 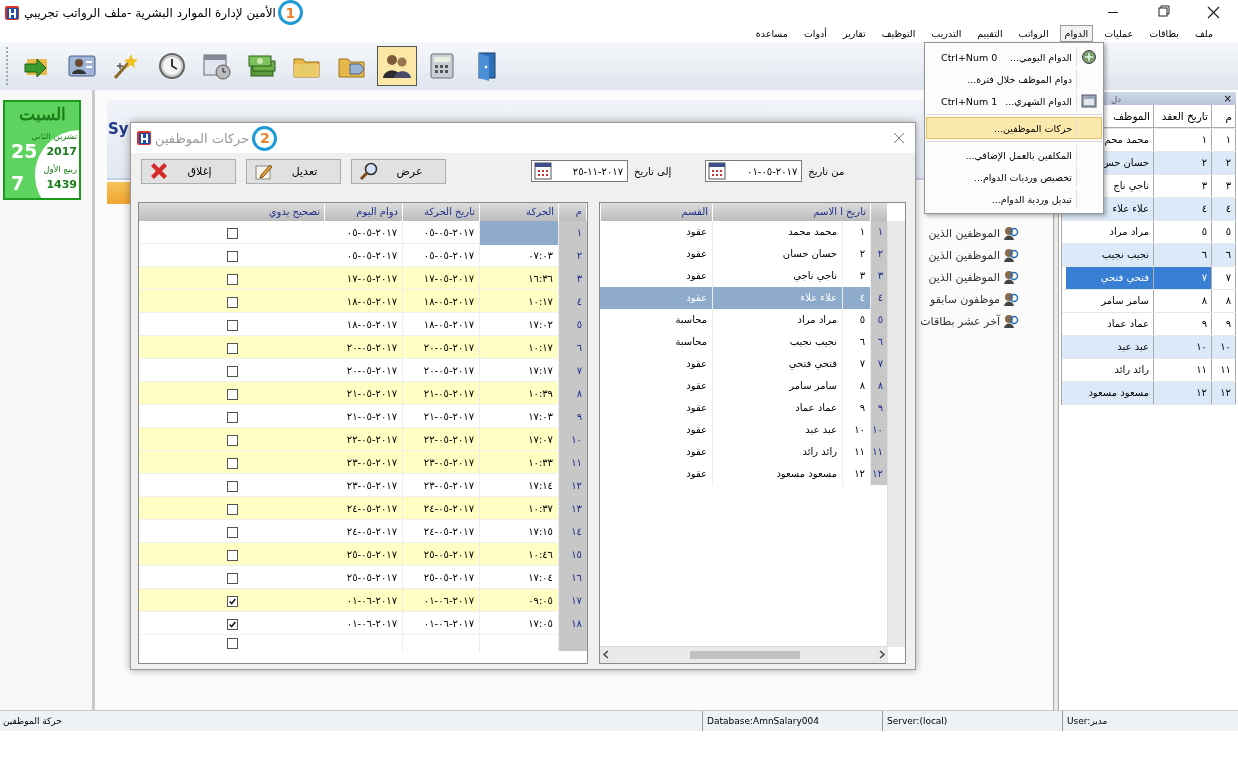 What do you see at coordinates (1033, 33) in the screenshot?
I see `menu-item: الرواتب` at bounding box center [1033, 33].